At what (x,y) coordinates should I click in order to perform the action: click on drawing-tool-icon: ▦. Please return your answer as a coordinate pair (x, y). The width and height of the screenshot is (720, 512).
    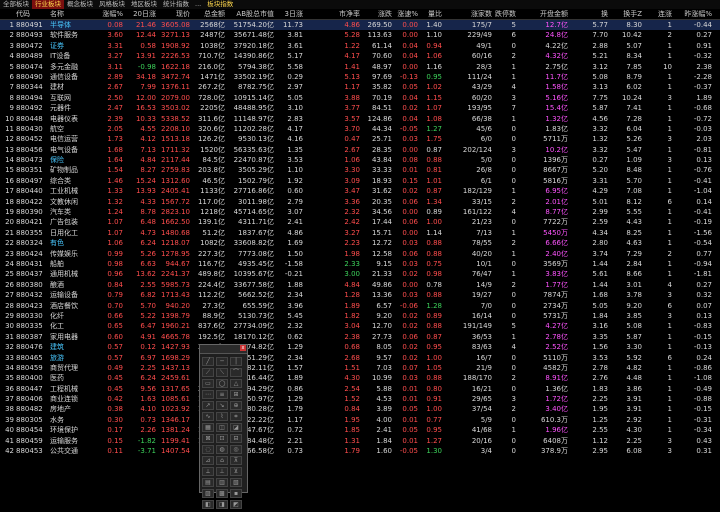
    Looking at the image, I should click on (208, 427).